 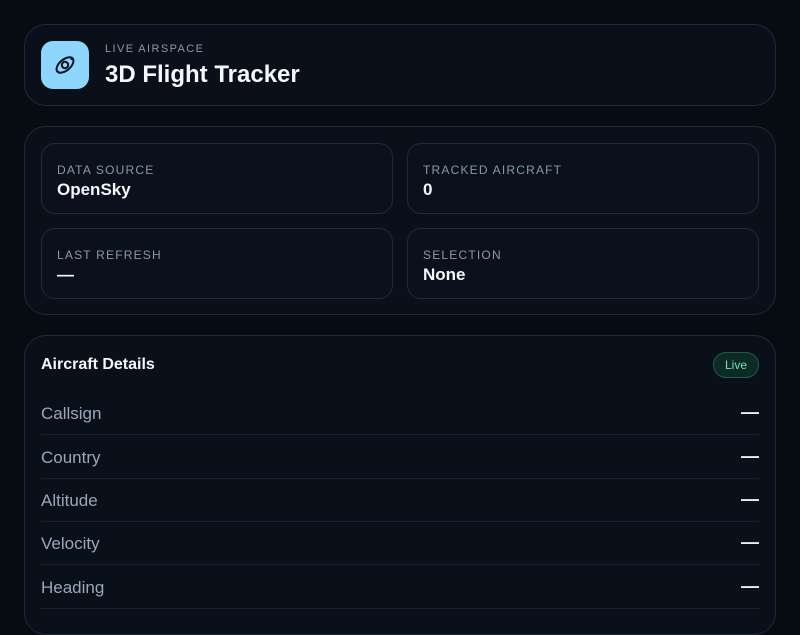 What do you see at coordinates (69, 500) in the screenshot?
I see `detail-label: Altitude` at bounding box center [69, 500].